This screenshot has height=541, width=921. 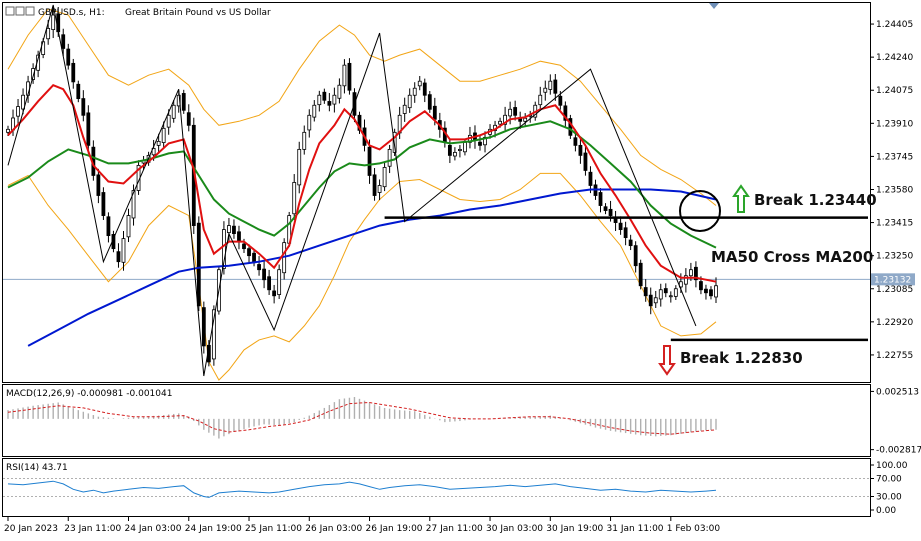 What do you see at coordinates (153, 529) in the screenshot?
I see `time-tick-label: 24 Jan 03:00` at bounding box center [153, 529].